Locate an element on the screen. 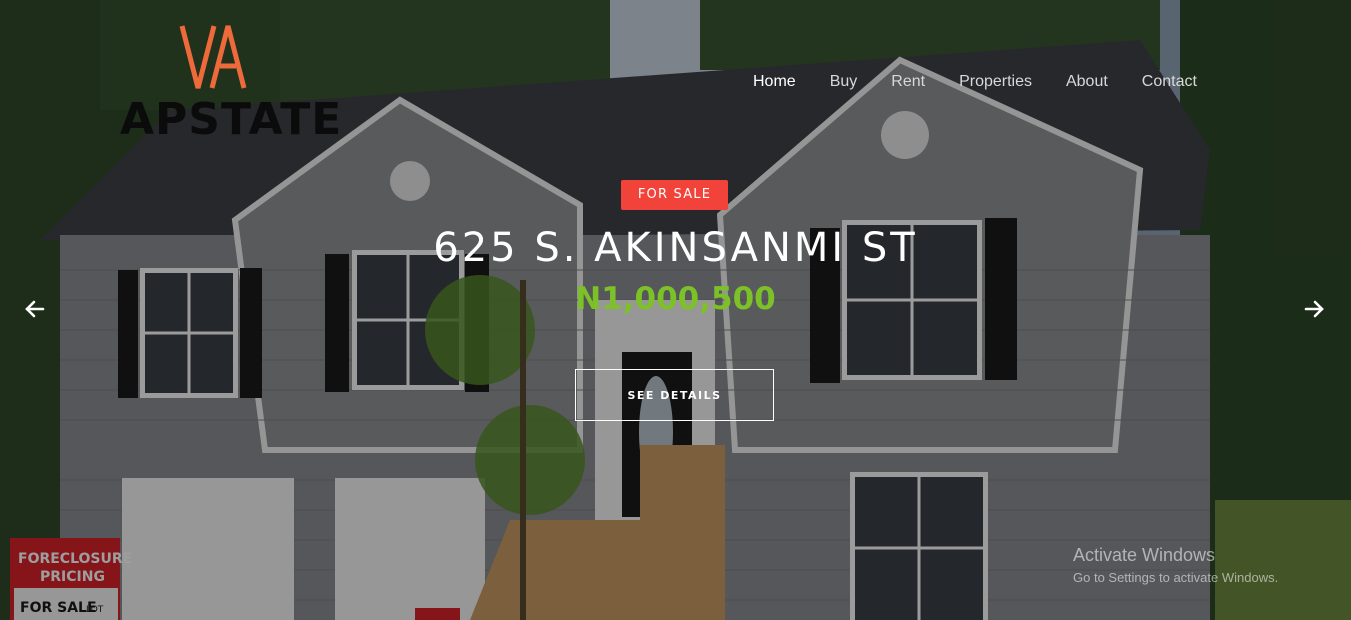 This screenshot has height=620, width=1351. see-details-button: SEE DETAILS is located at coordinates (674, 395).